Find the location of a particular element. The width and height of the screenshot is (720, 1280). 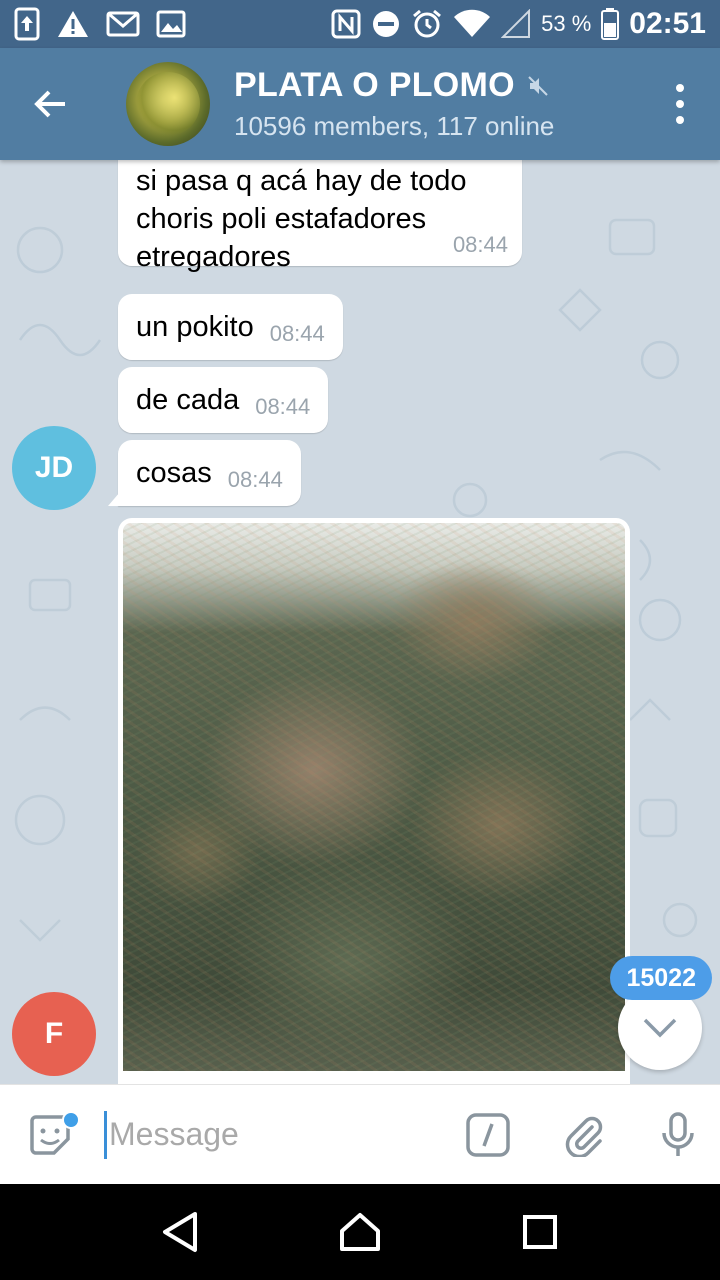

message-text: cosas is located at coordinates (174, 473).